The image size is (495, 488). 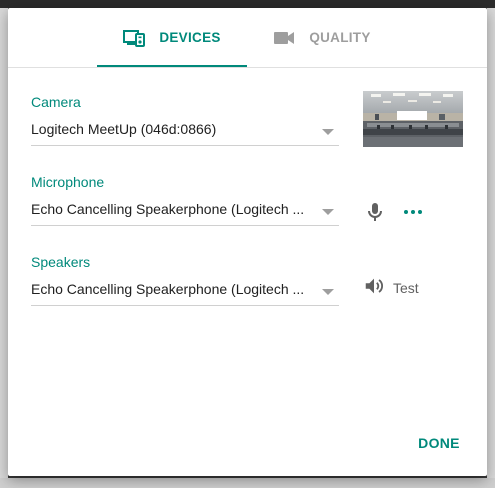 What do you see at coordinates (340, 37) in the screenshot?
I see `tab-quality-label: QUALITY` at bounding box center [340, 37].